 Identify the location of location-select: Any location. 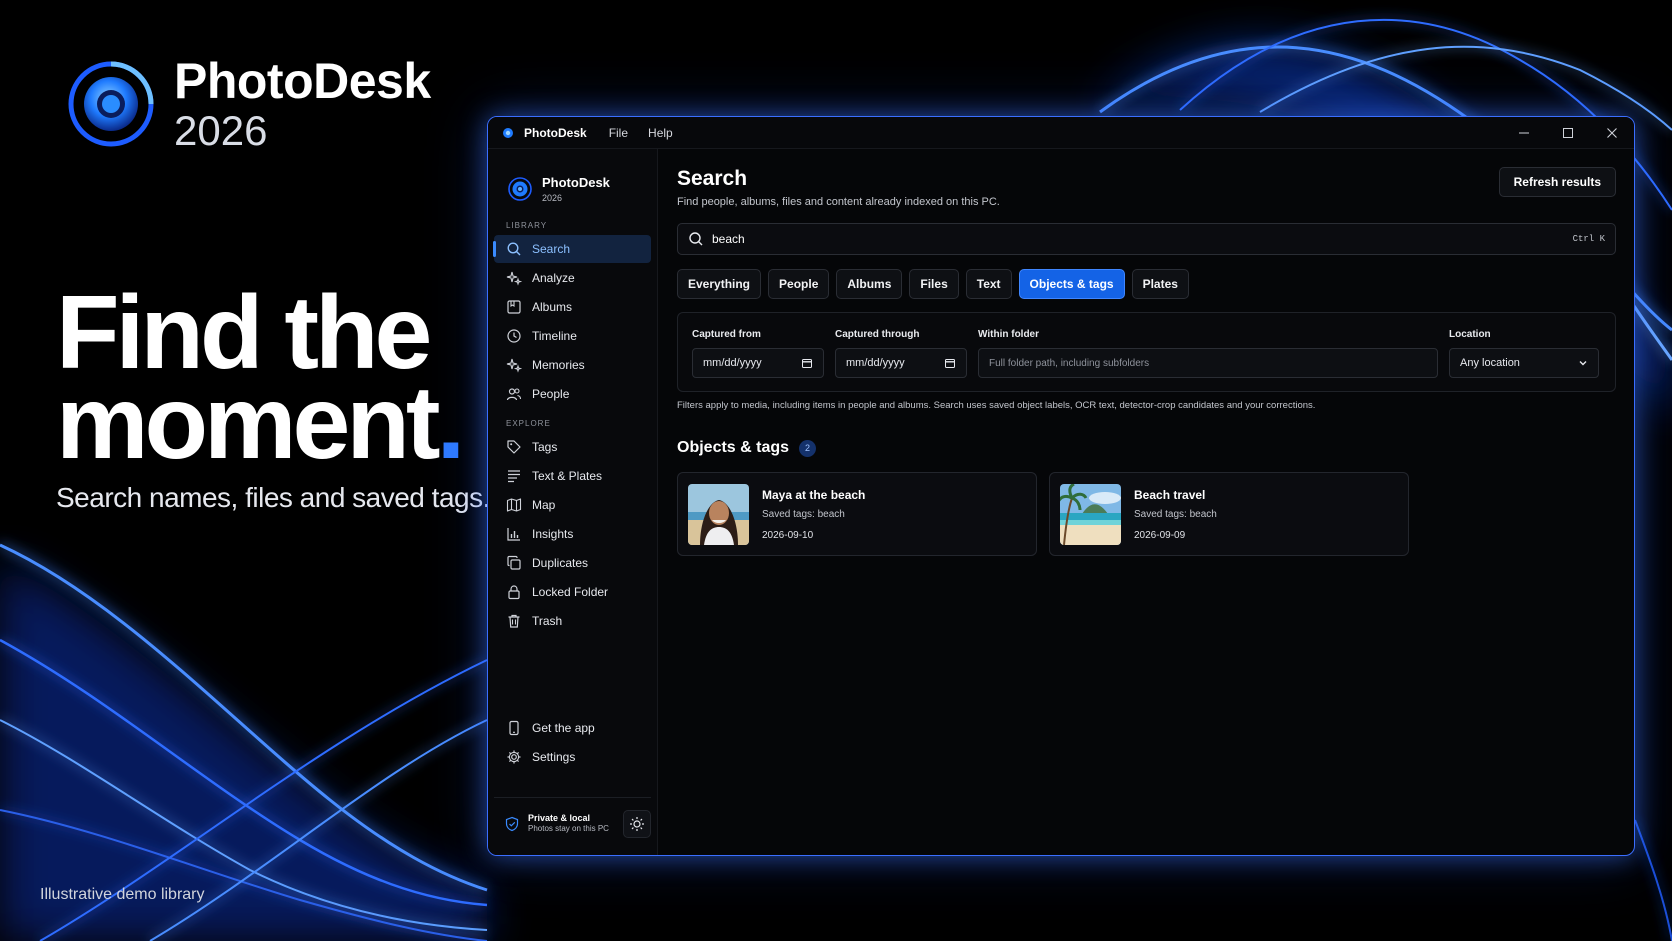
(1524, 363).